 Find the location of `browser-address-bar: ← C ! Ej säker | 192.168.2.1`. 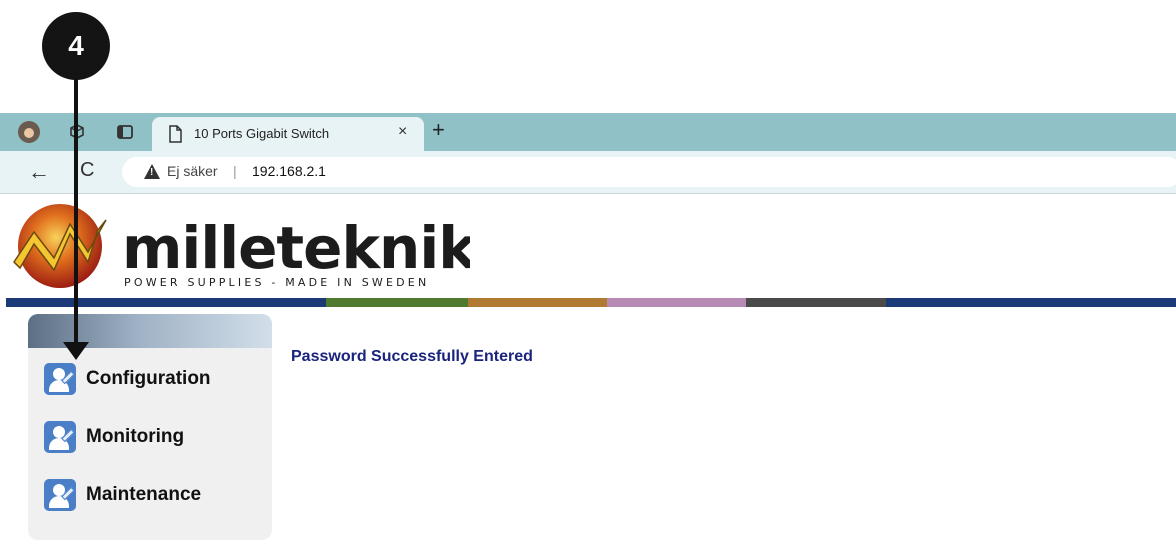

browser-address-bar: ← C ! Ej säker | 192.168.2.1 is located at coordinates (588, 172).